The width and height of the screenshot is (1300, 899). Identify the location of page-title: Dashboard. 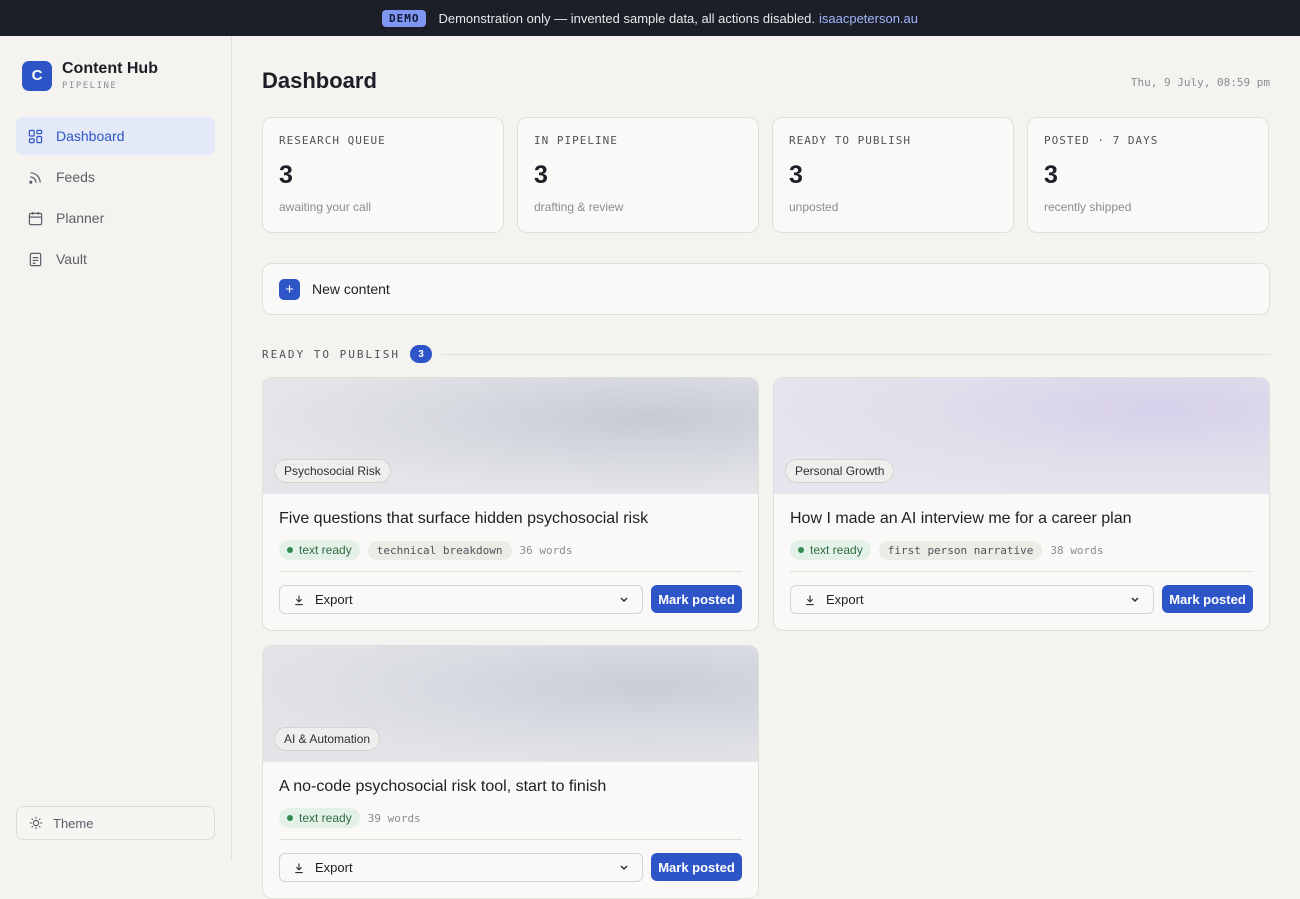
(319, 80).